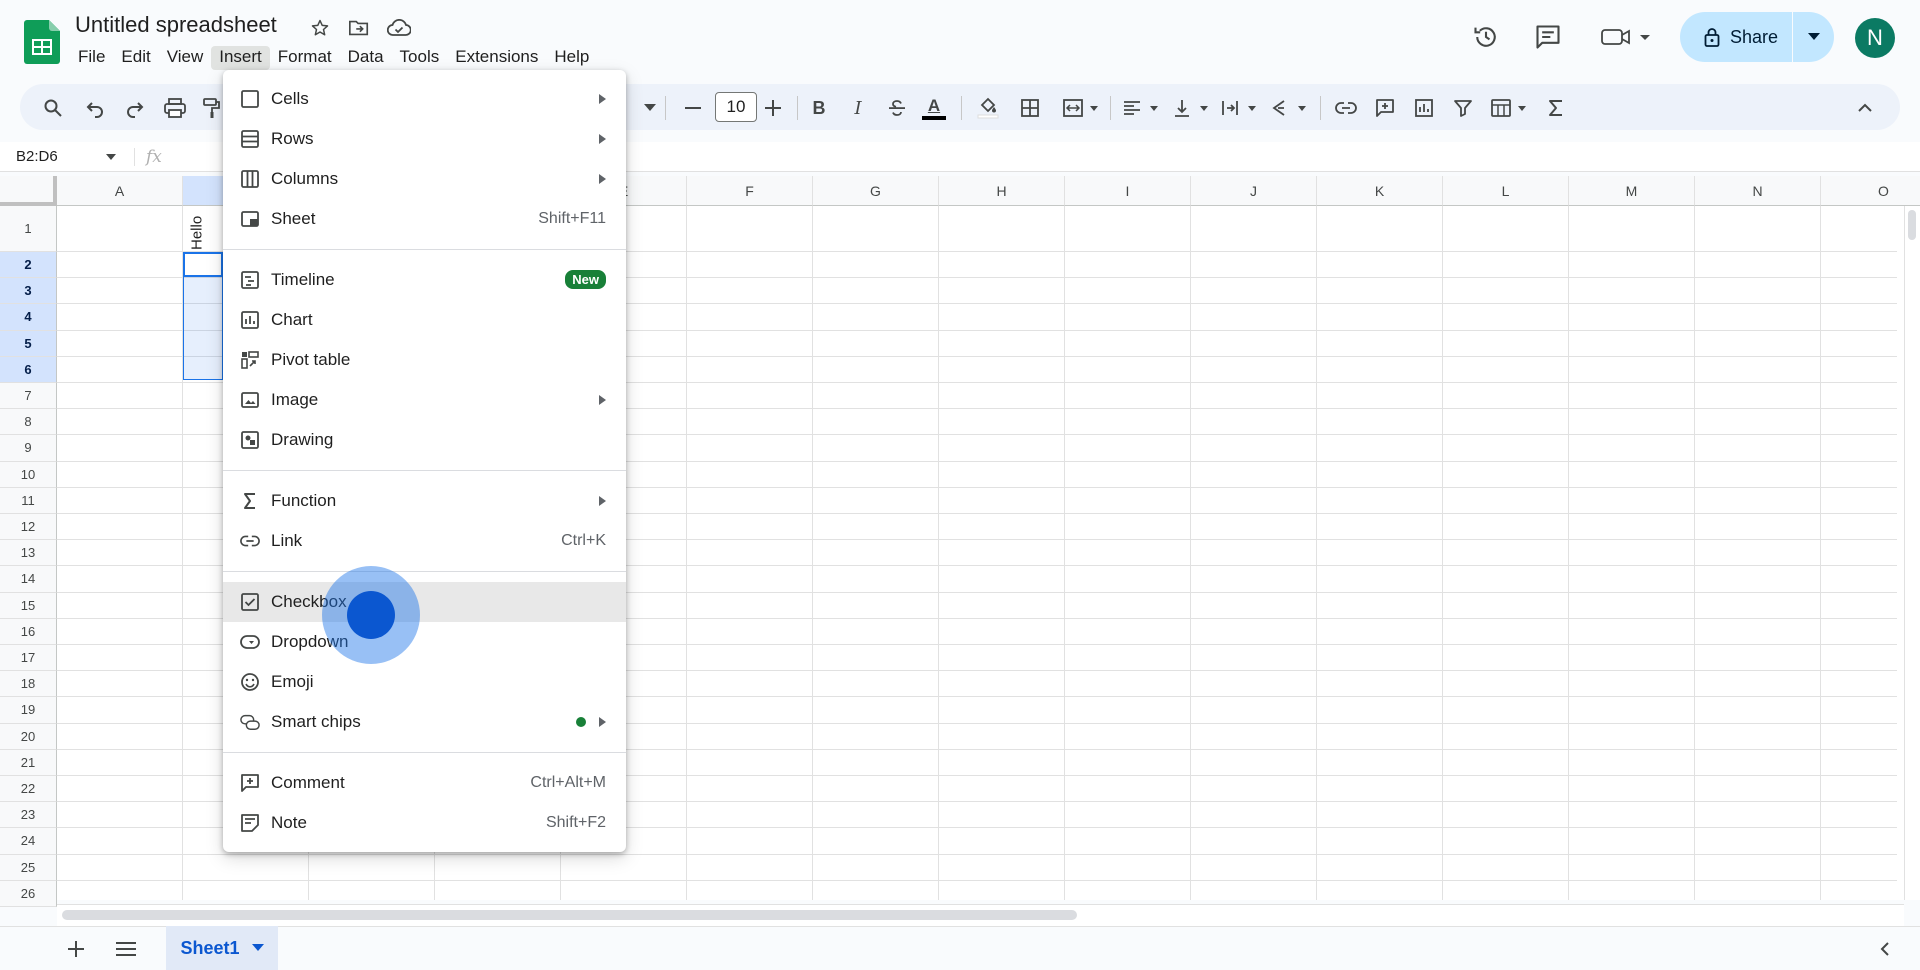 Image resolution: width=1920 pixels, height=970 pixels. Describe the element at coordinates (28, 867) in the screenshot. I see `row-header-25: 25` at that location.